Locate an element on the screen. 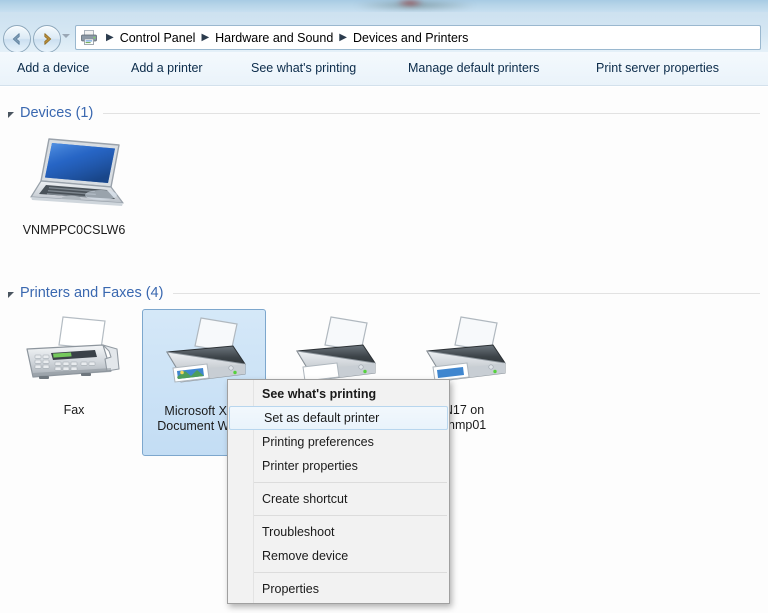 The width and height of the screenshot is (768, 613). forward-button is located at coordinates (47, 39).